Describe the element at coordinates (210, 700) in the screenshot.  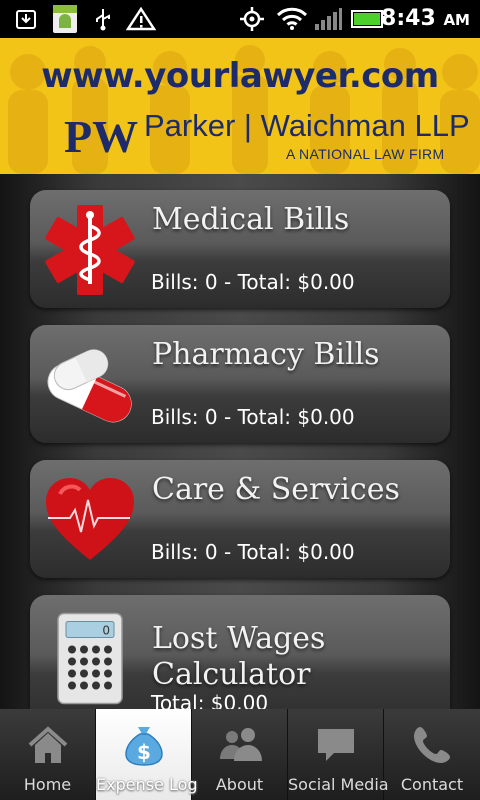
I see `card-summary: Total: $0.00` at that location.